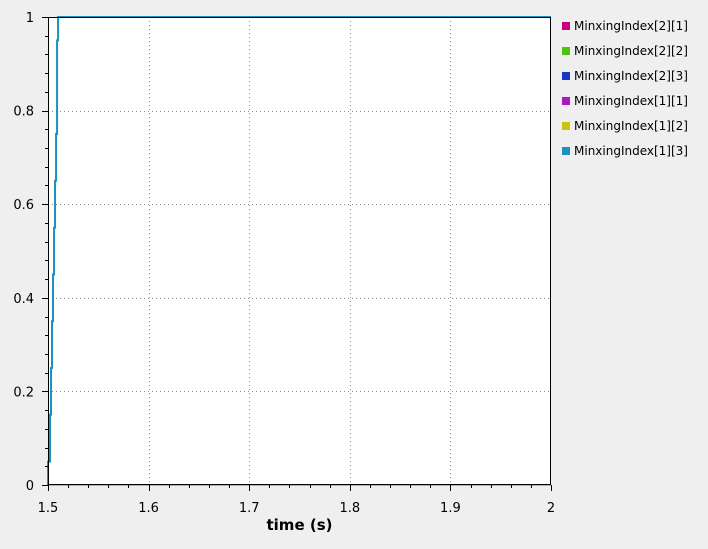 Image resolution: width=708 pixels, height=549 pixels. Describe the element at coordinates (631, 151) in the screenshot. I see `legend-entry-label: MinxingIndex[1][3]` at that location.